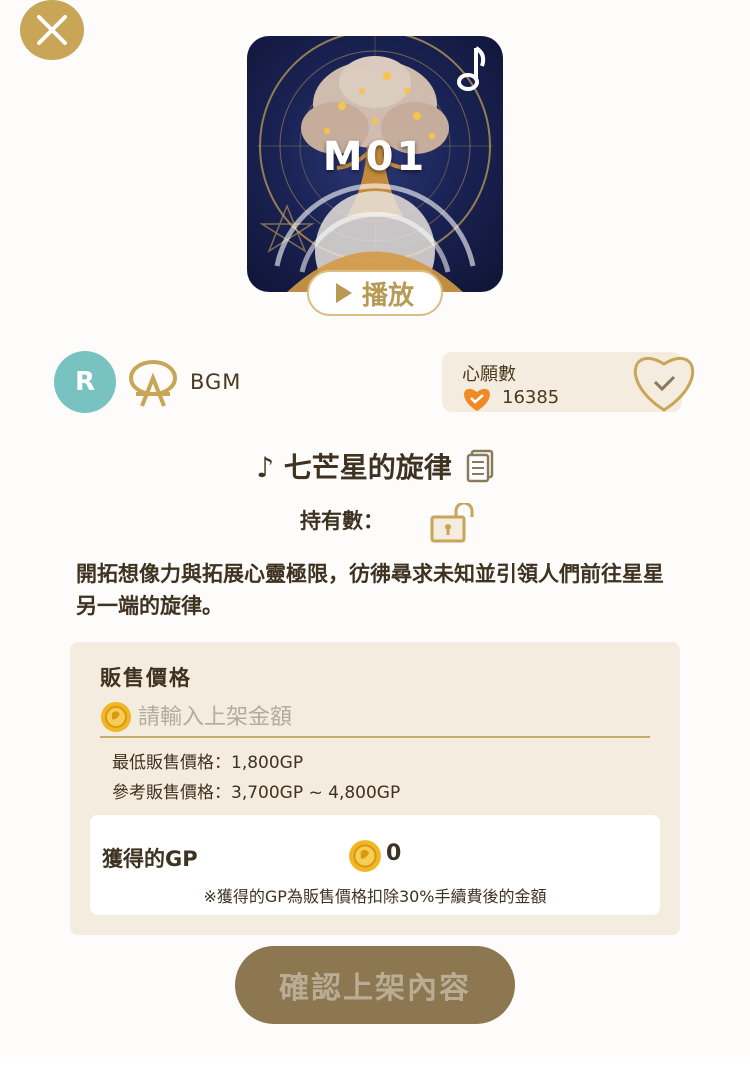  Describe the element at coordinates (375, 988) in the screenshot. I see `confirm-label: 確認上架內容` at that location.